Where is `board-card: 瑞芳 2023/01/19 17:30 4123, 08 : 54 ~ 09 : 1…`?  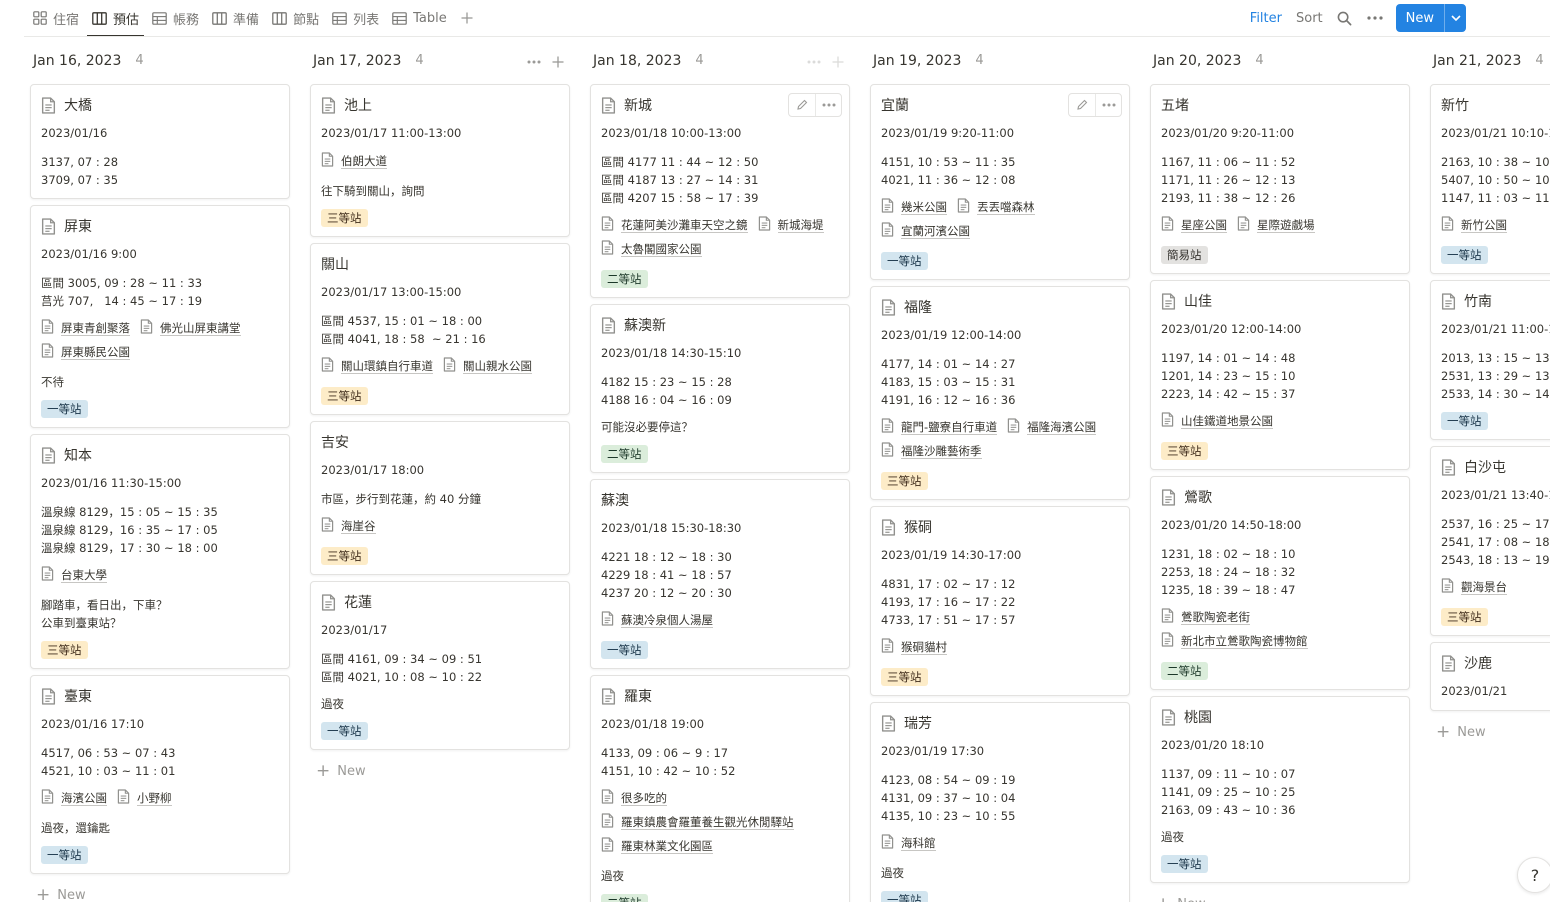 board-card: 瑞芳 2023/01/19 17:30 4123, 08 : 54 ~ 09 : 1… is located at coordinates (1000, 802).